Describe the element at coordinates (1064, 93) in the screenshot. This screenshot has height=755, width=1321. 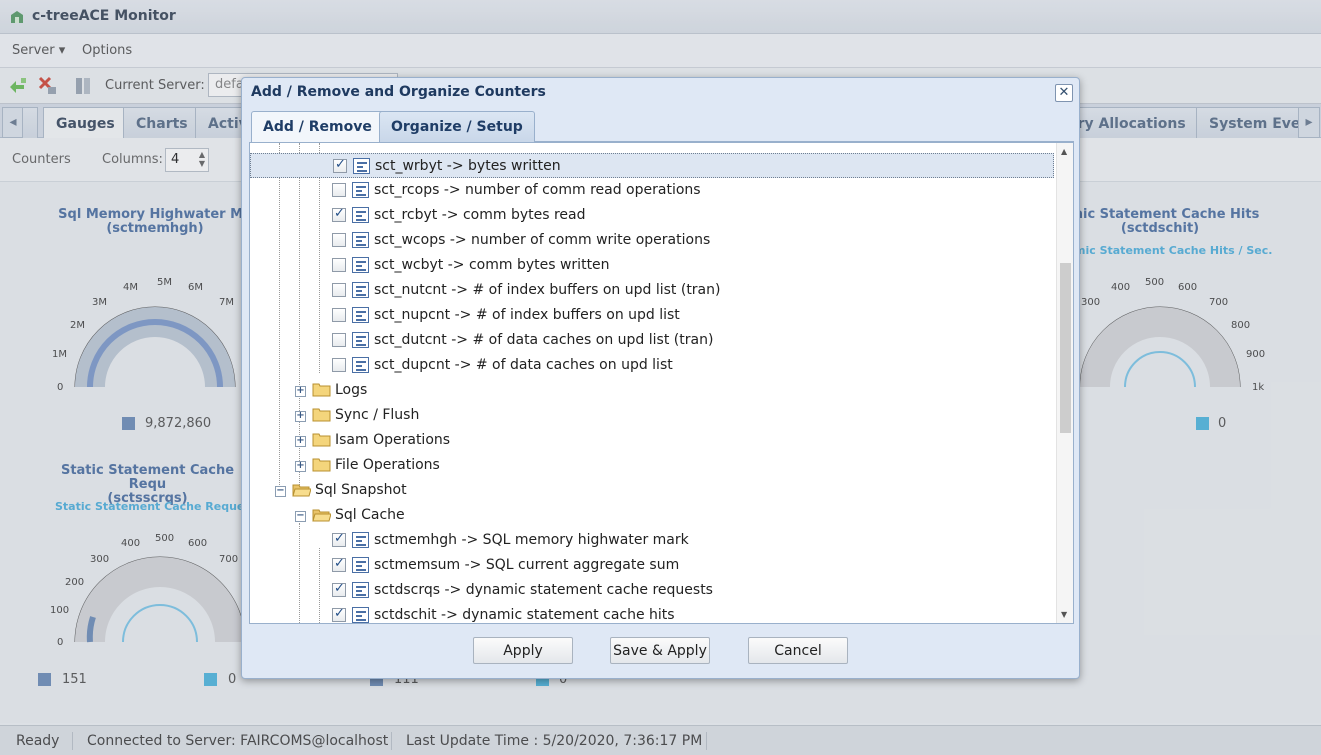
I see `close-icon: ✕` at that location.